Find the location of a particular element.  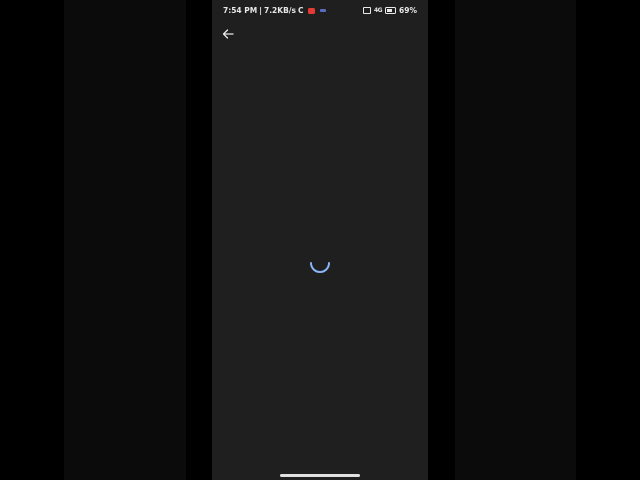

sync-icon: C is located at coordinates (301, 10).